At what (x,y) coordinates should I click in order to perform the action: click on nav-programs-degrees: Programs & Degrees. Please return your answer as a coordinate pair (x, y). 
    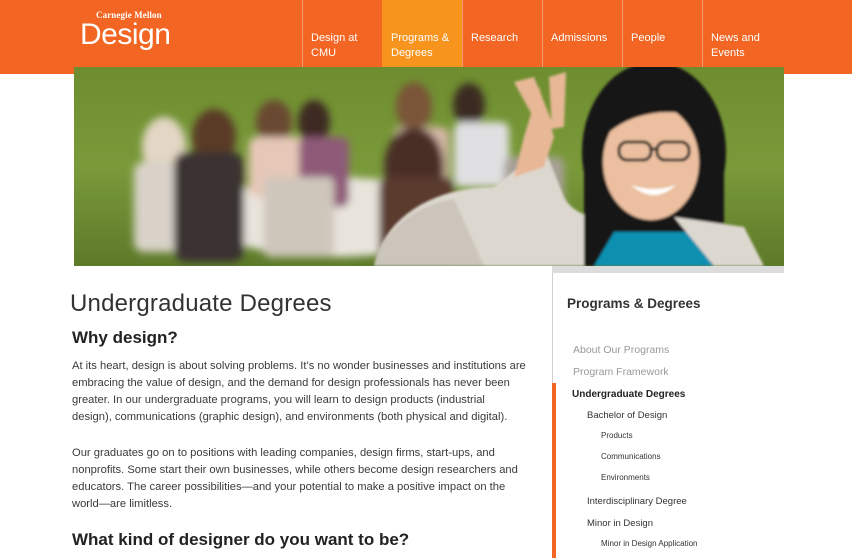
    Looking at the image, I should click on (422, 33).